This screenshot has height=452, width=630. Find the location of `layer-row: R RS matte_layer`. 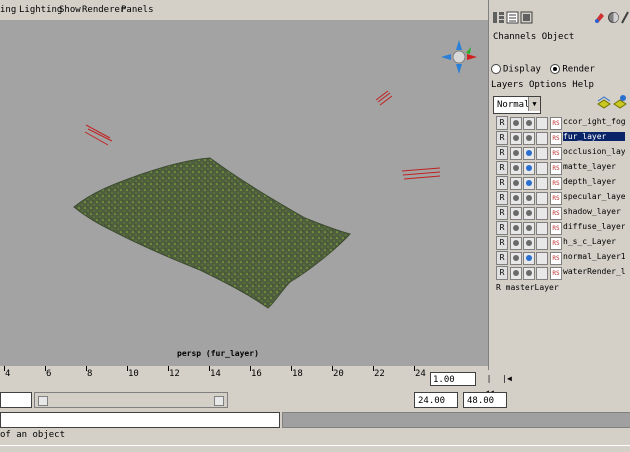

layer-row: R RS matte_layer is located at coordinates (560, 168).